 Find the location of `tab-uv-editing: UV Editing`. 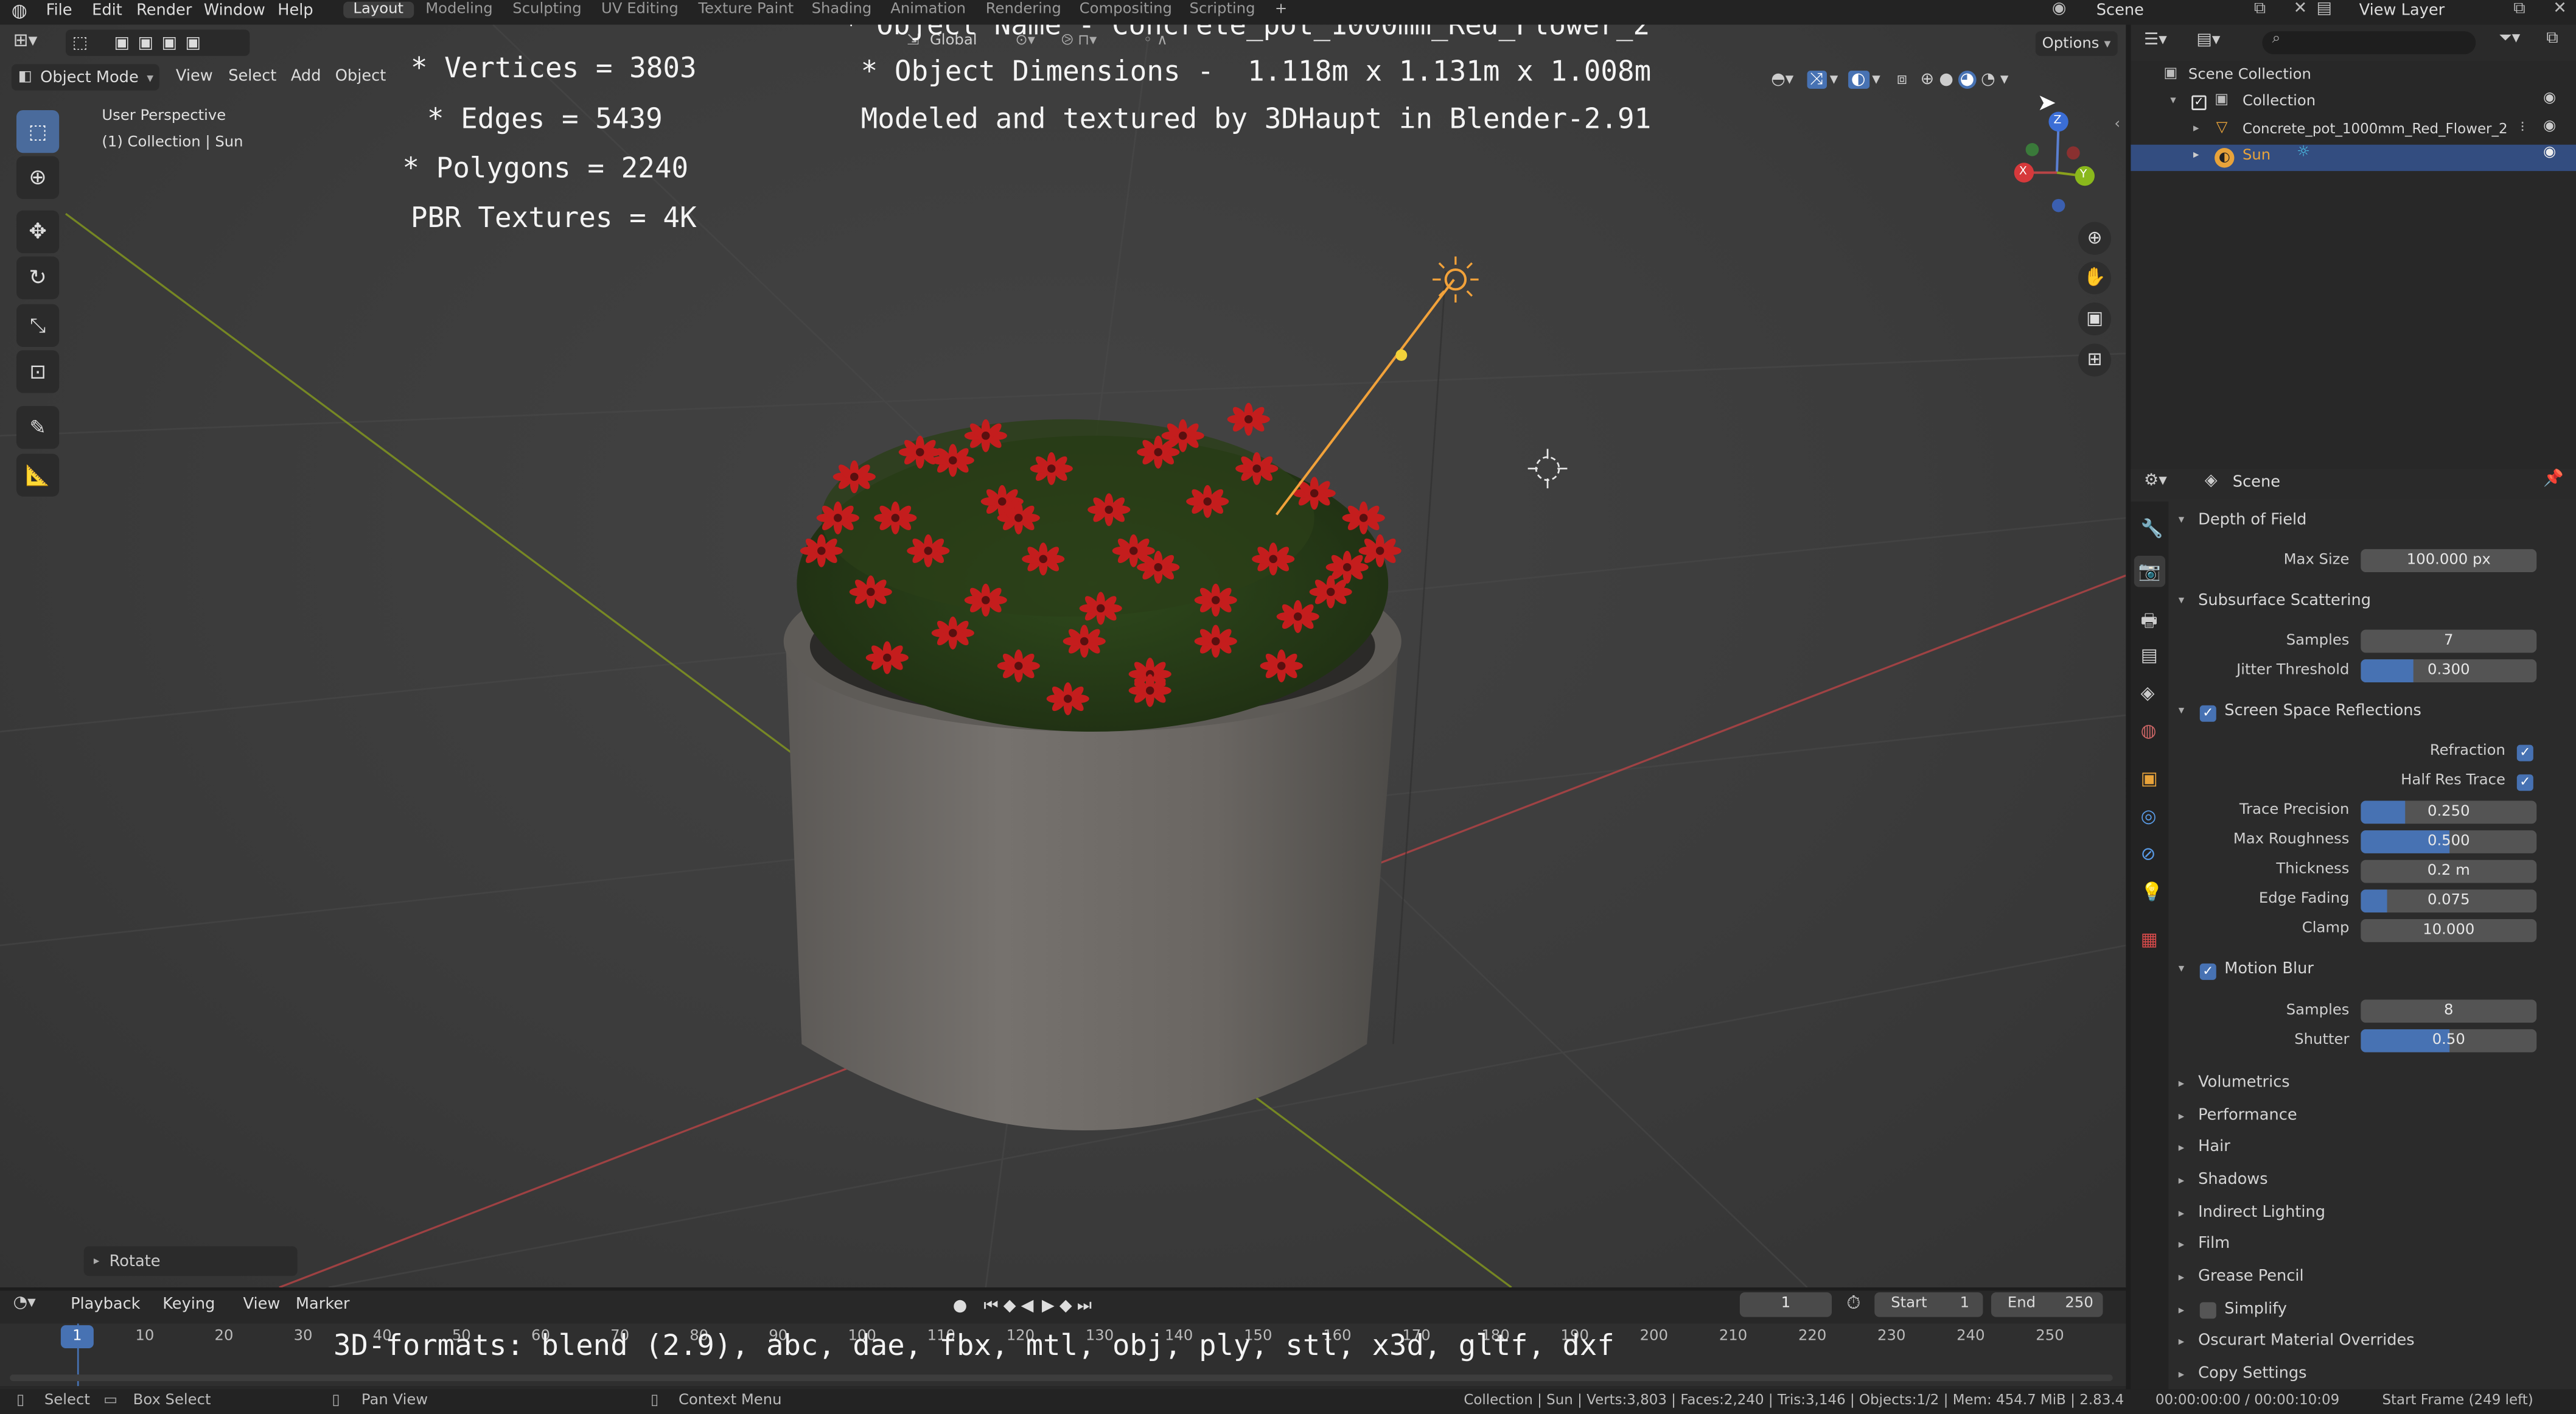

tab-uv-editing: UV Editing is located at coordinates (640, 10).